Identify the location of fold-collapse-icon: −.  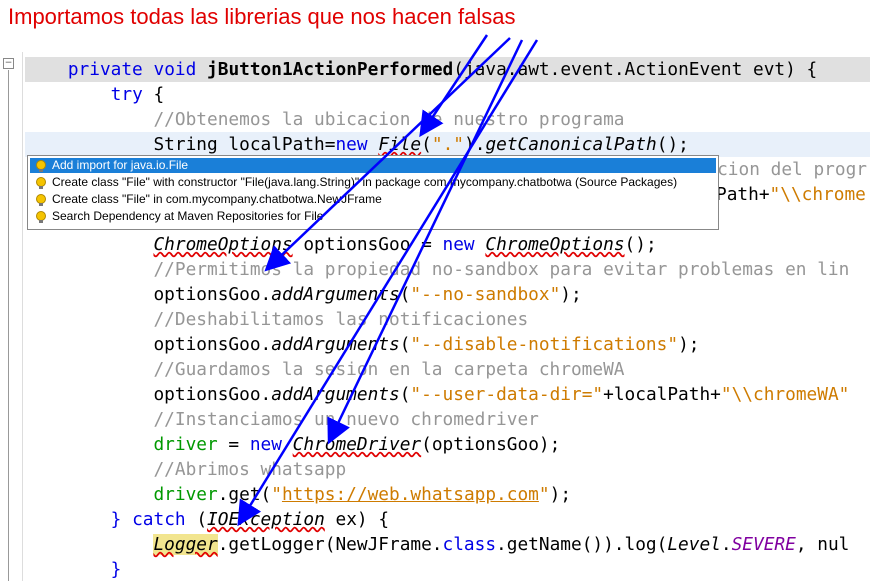
(8, 63).